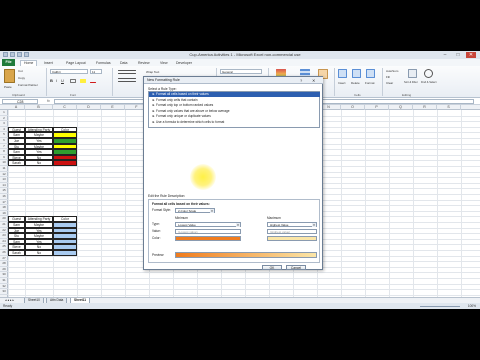 This screenshot has width=480, height=360. Describe the element at coordinates (356, 73) in the screenshot. I see `delete-cells-icon` at that location.